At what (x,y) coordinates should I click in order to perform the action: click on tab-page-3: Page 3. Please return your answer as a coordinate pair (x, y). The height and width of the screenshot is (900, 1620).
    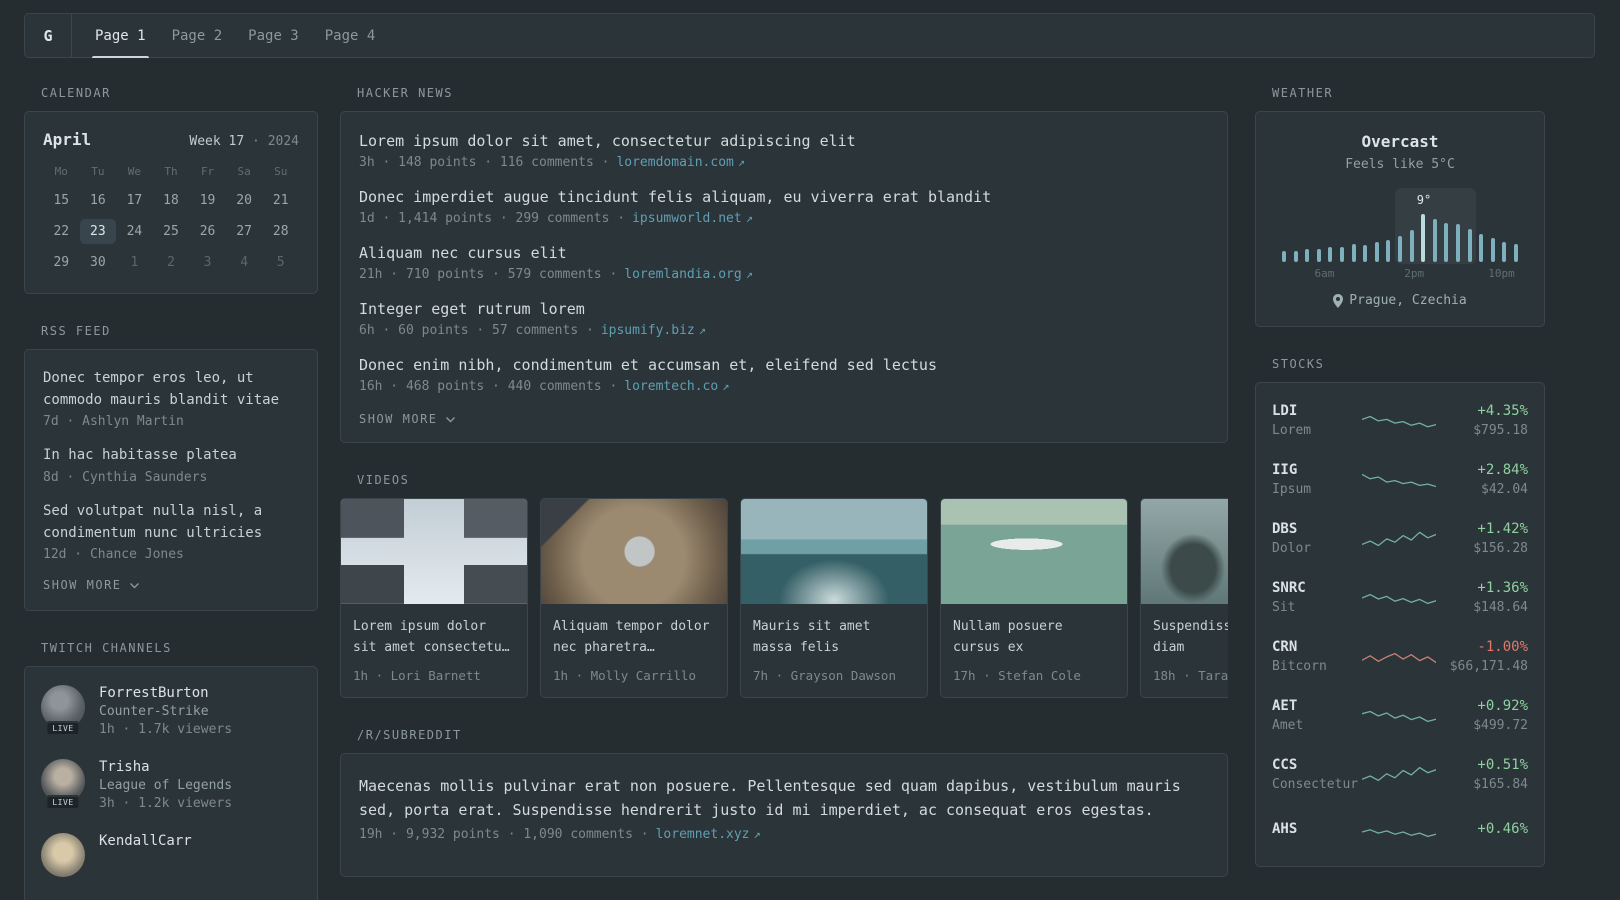
    Looking at the image, I should click on (273, 35).